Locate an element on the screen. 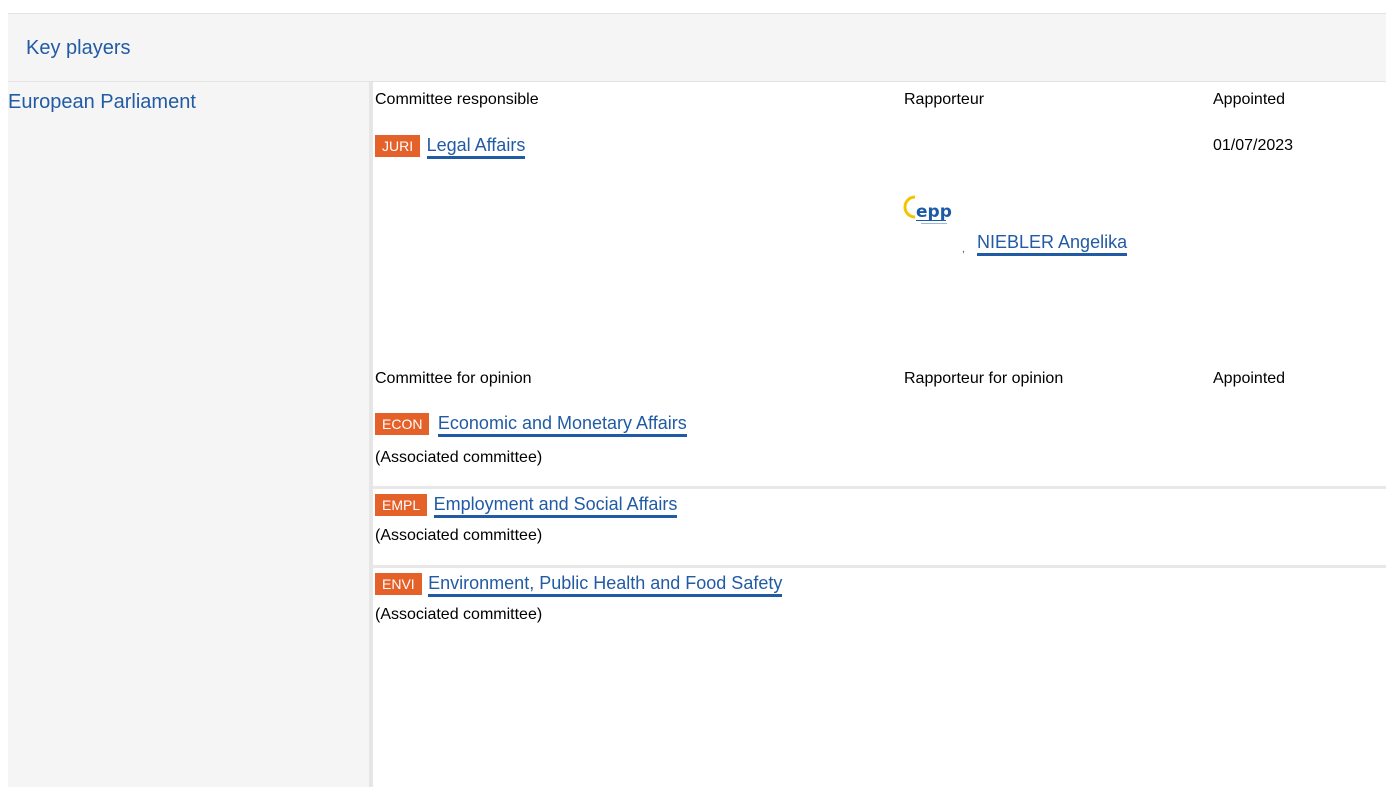 This screenshot has height=787, width=1386. committee-link-legal-affairs: Legal Affairs is located at coordinates (476, 147).